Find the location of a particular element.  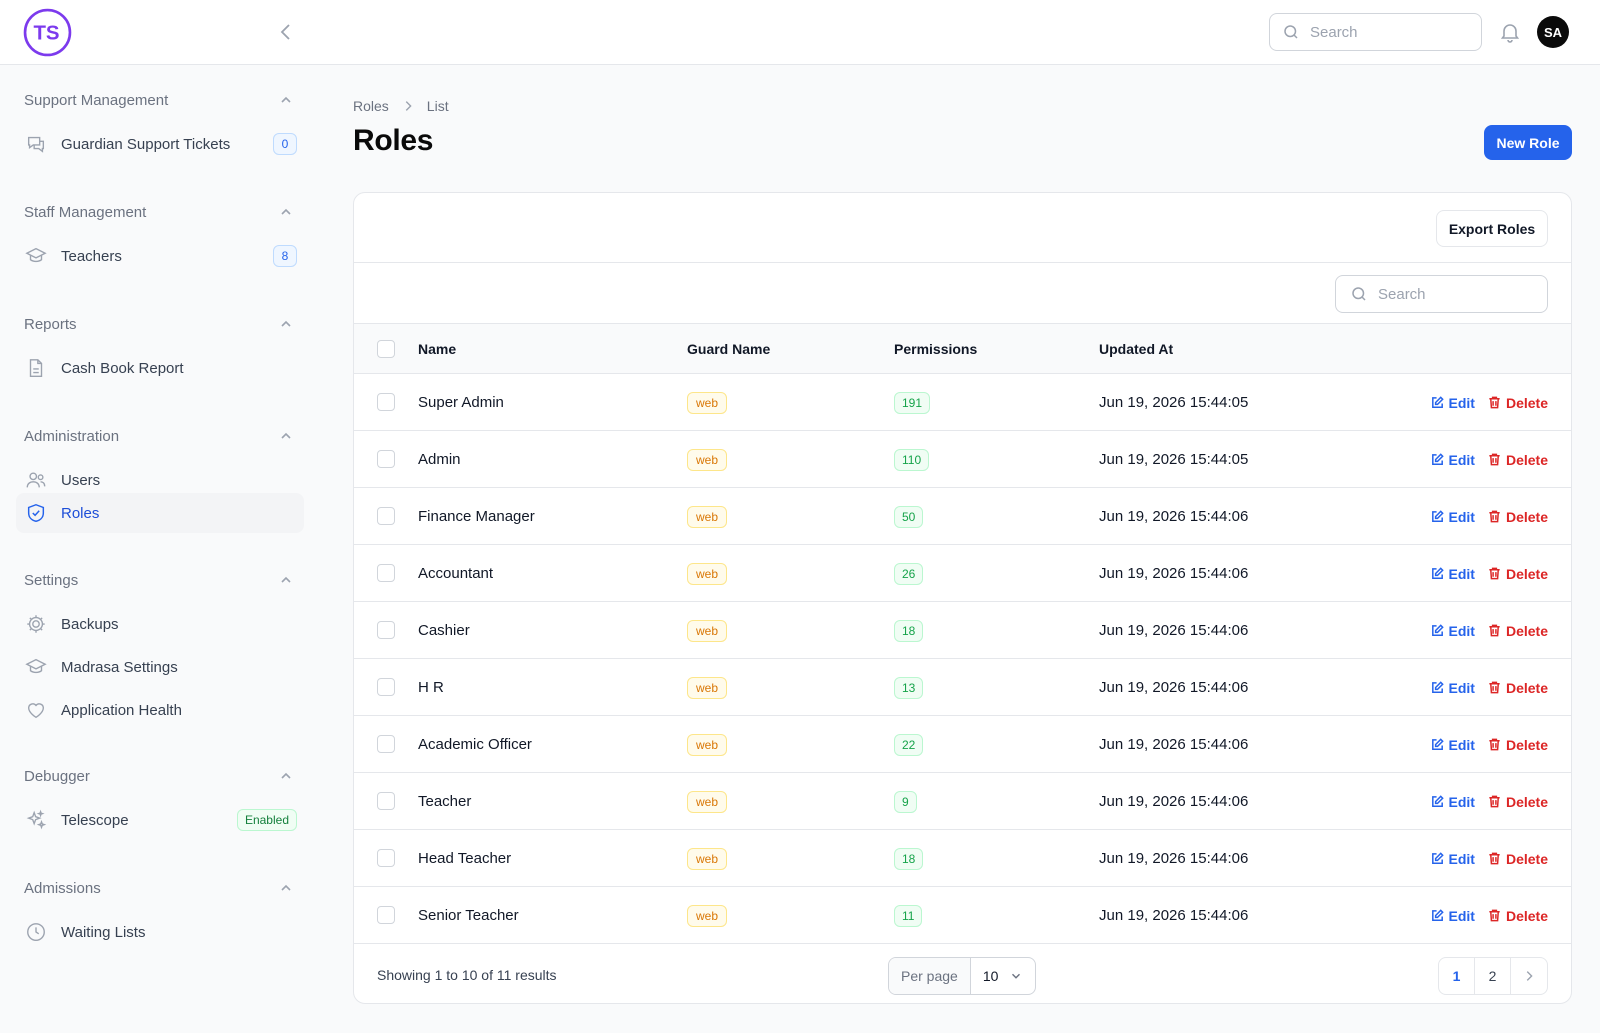

export-roles-button: Export Roles is located at coordinates (1492, 228).